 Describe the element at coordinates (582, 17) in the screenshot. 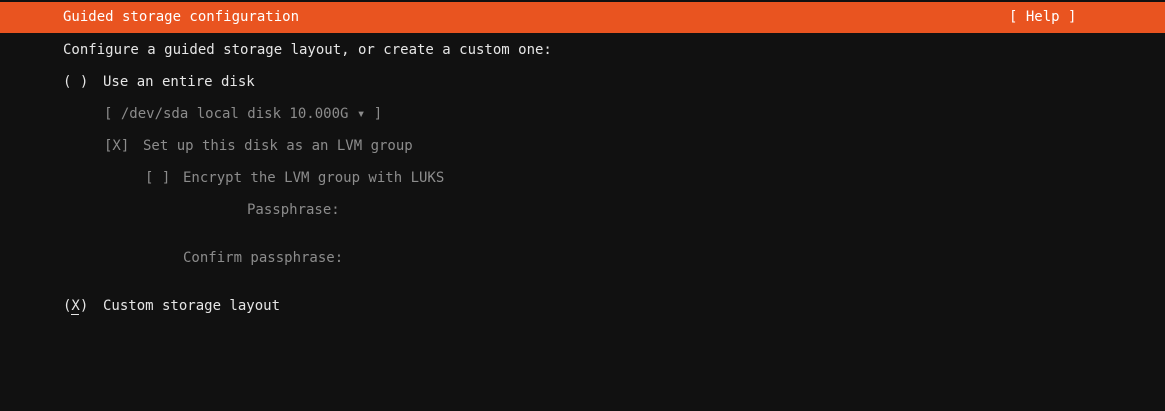

I see `title-bar: Guided storage configuration [ Help ]` at that location.